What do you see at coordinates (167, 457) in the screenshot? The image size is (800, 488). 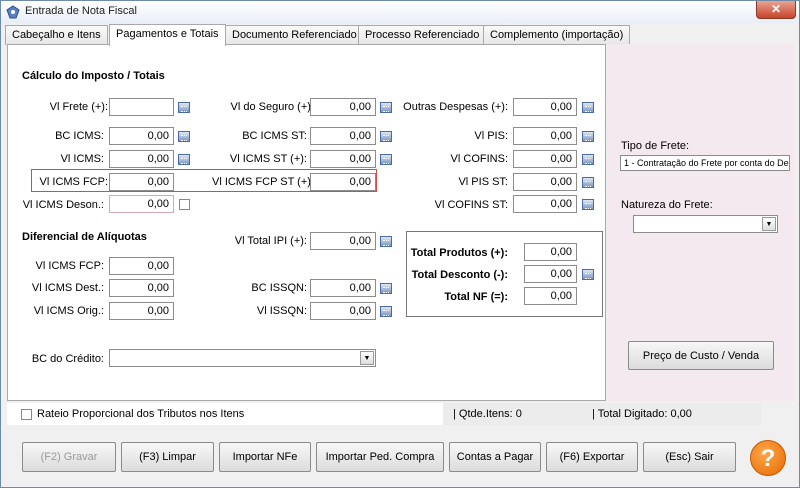 I see `limpar-button: (F3) Limpar` at bounding box center [167, 457].